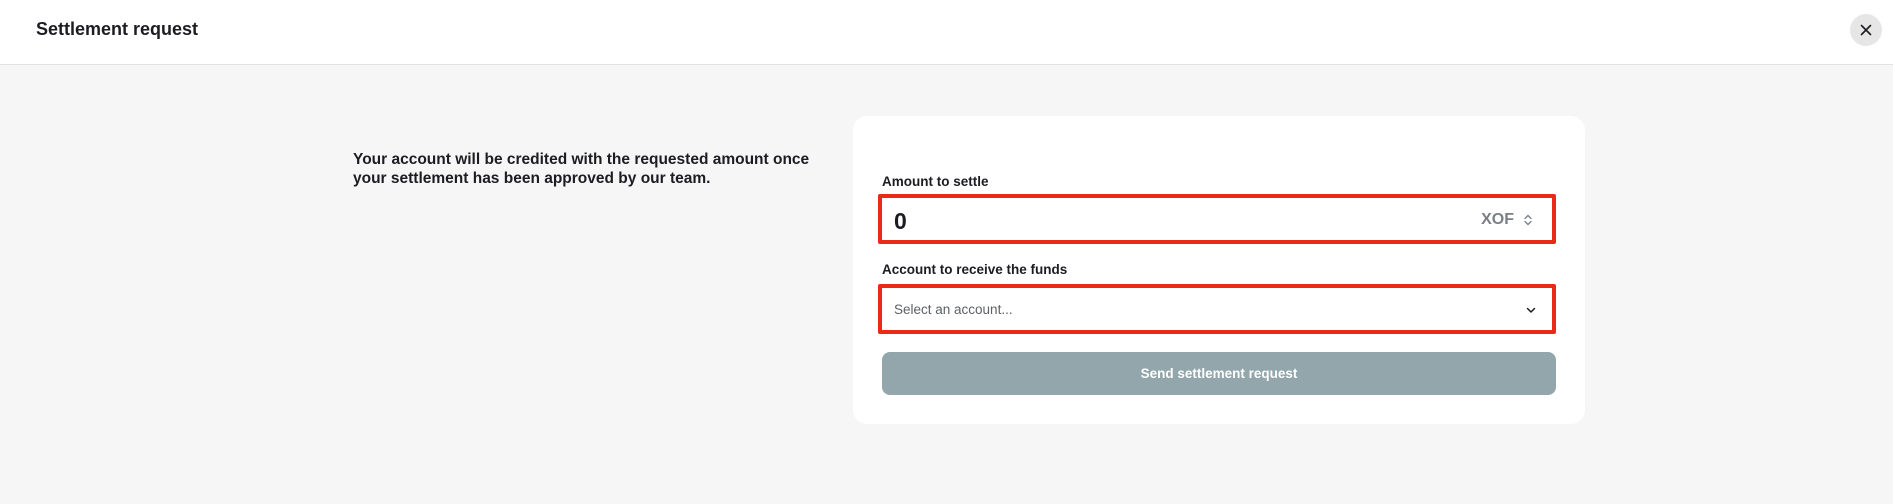 The height and width of the screenshot is (504, 1893). What do you see at coordinates (1528, 220) in the screenshot?
I see `updown-chevron-icon` at bounding box center [1528, 220].